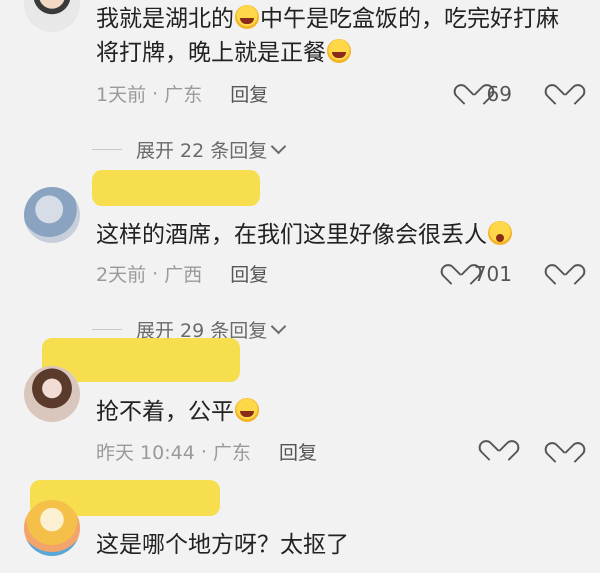 The image size is (600, 573). Describe the element at coordinates (176, 188) in the screenshot. I see `redaction-mark` at that location.